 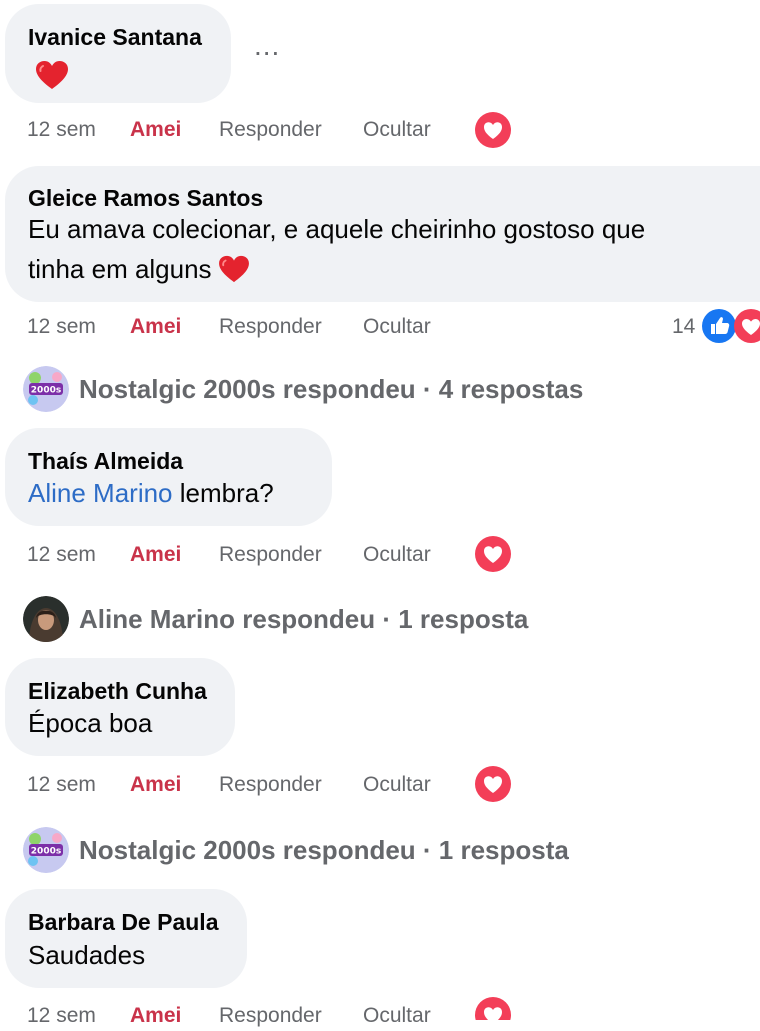 I want to click on comment-text-line: Aline Marino lembra?, so click(x=151, y=493).